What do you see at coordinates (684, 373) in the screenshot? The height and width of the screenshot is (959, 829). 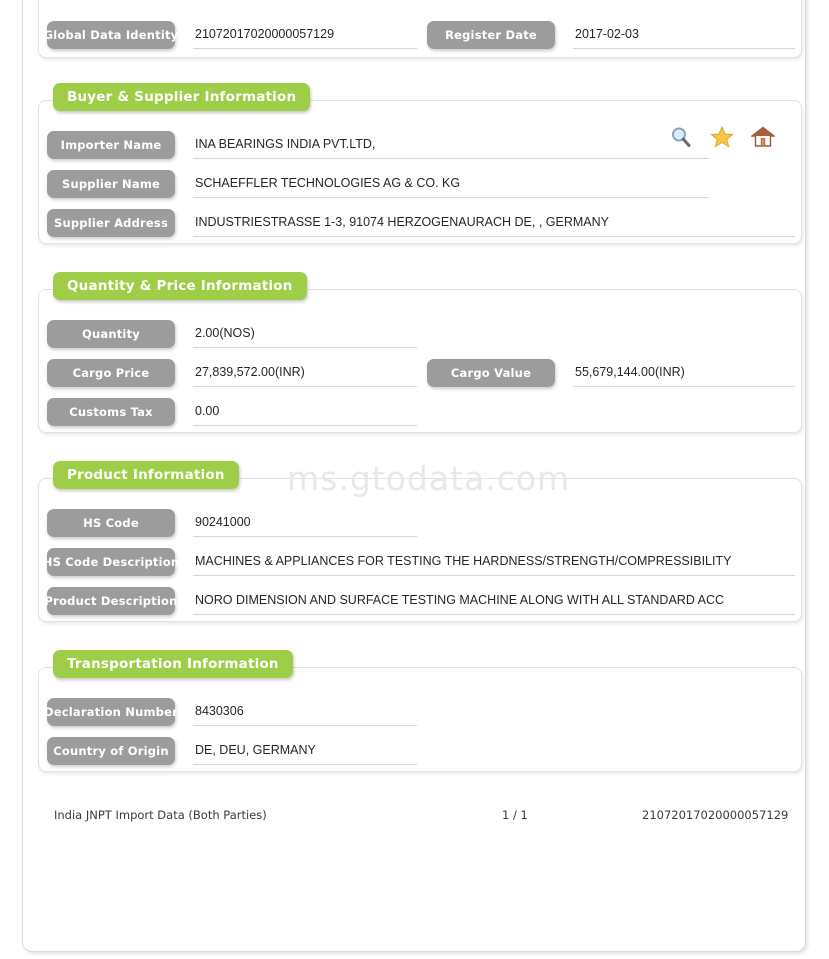 I see `value-cargo-value: 55,679,144.00(INR)` at bounding box center [684, 373].